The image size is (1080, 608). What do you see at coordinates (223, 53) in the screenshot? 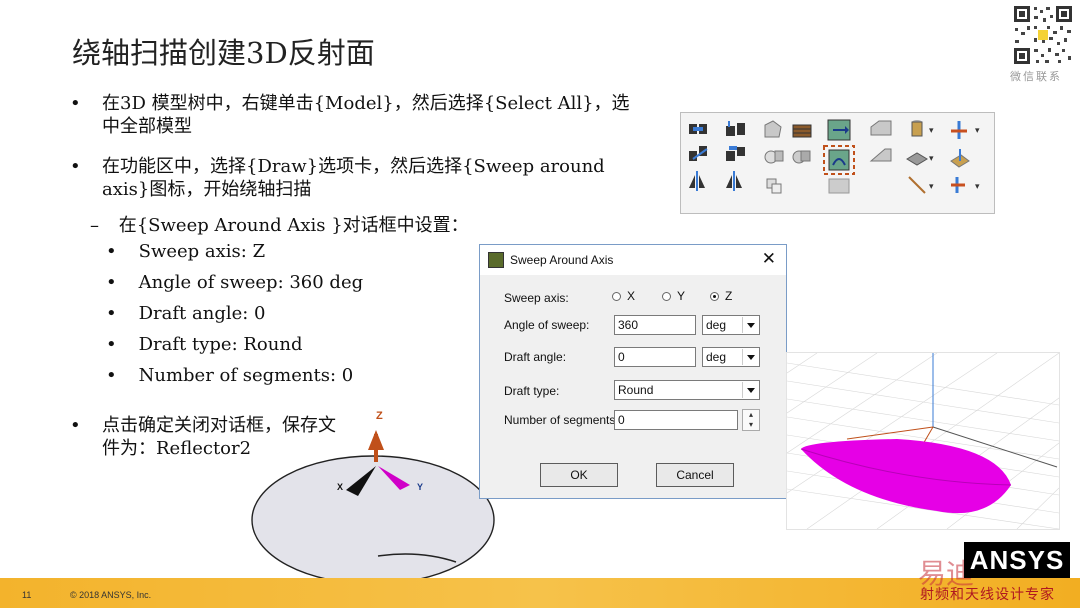
I see `slide-title: 绕轴扫描创建3D反射面` at bounding box center [223, 53].